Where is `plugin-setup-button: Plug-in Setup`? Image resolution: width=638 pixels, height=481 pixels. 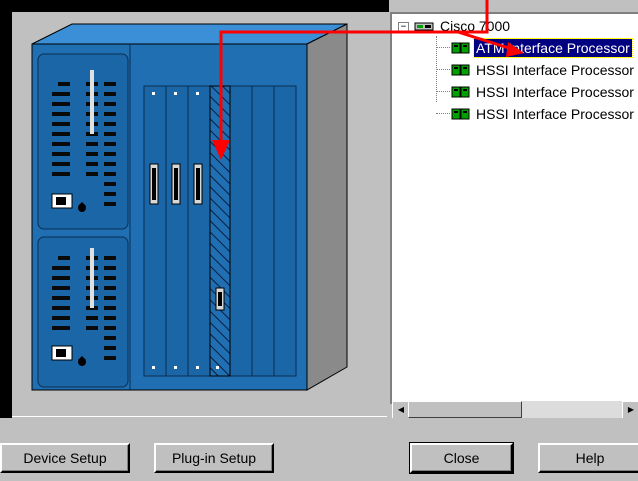
plugin-setup-button: Plug-in Setup is located at coordinates (214, 458).